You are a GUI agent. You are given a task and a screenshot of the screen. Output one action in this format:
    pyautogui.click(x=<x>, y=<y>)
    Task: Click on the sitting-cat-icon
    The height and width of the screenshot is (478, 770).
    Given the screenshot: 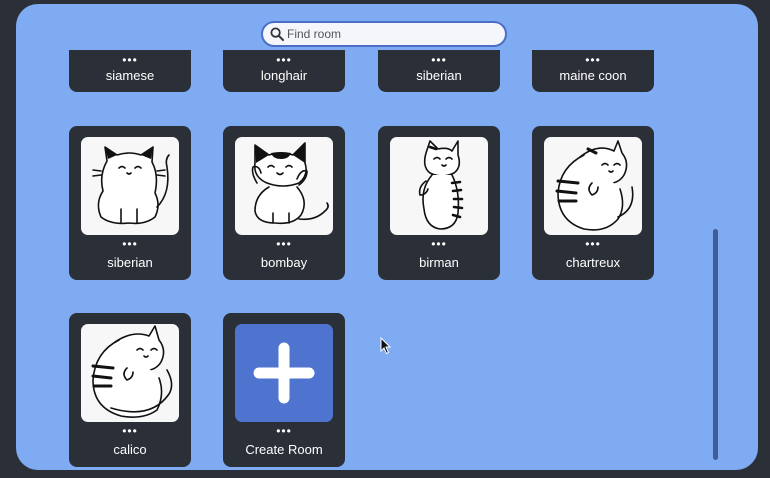 What is the action you would take?
    pyautogui.click(x=131, y=185)
    